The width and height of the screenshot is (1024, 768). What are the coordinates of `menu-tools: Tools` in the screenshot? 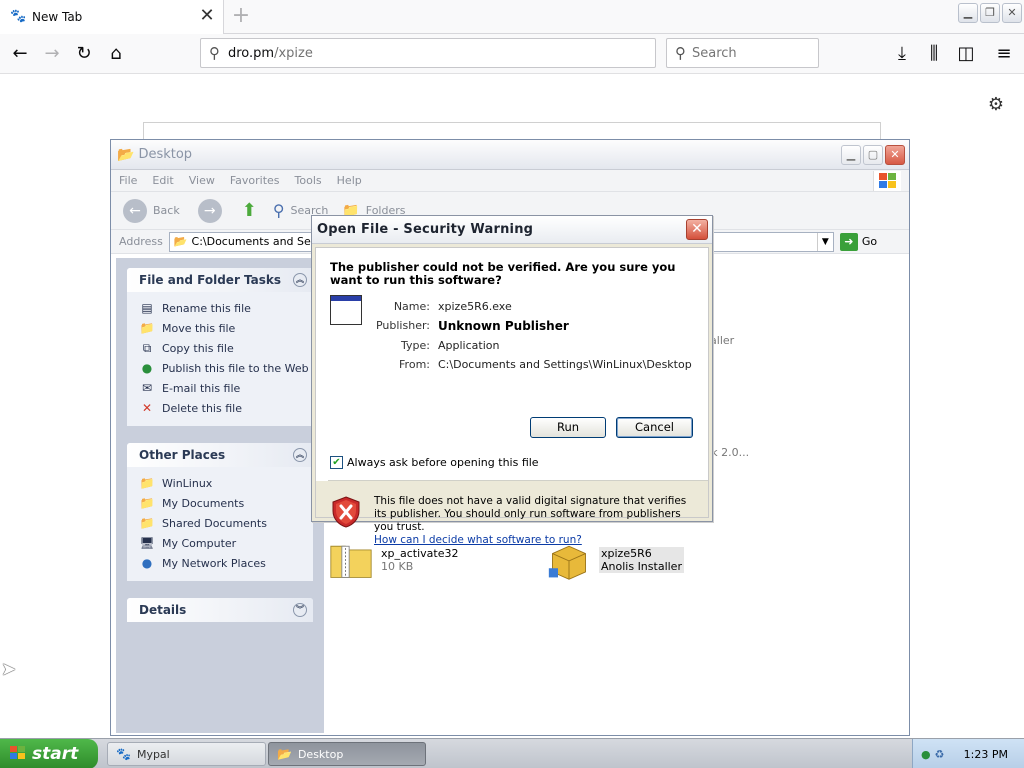 It's located at (308, 180).